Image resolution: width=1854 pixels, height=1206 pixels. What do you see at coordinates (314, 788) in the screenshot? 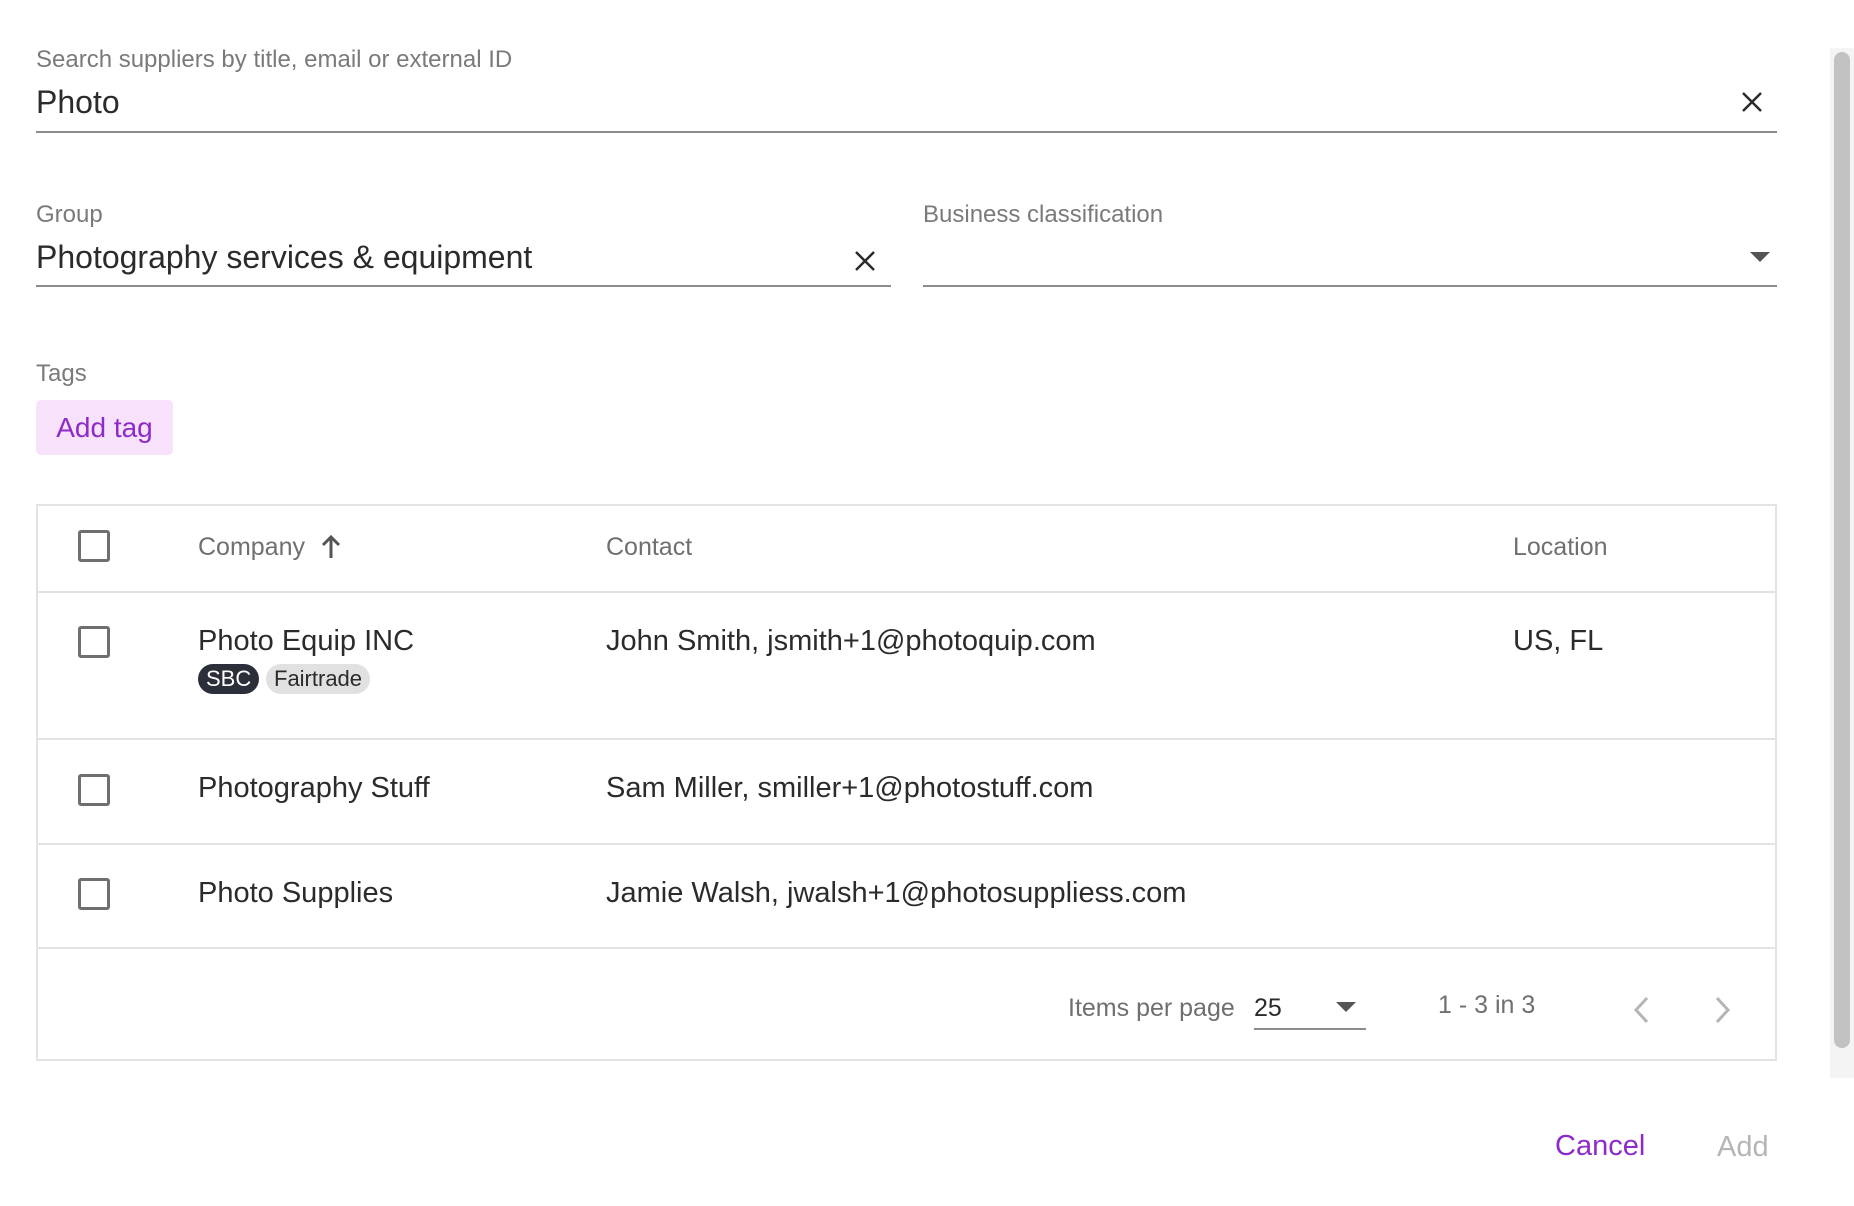
I see `company-name: Photography Stuff` at bounding box center [314, 788].